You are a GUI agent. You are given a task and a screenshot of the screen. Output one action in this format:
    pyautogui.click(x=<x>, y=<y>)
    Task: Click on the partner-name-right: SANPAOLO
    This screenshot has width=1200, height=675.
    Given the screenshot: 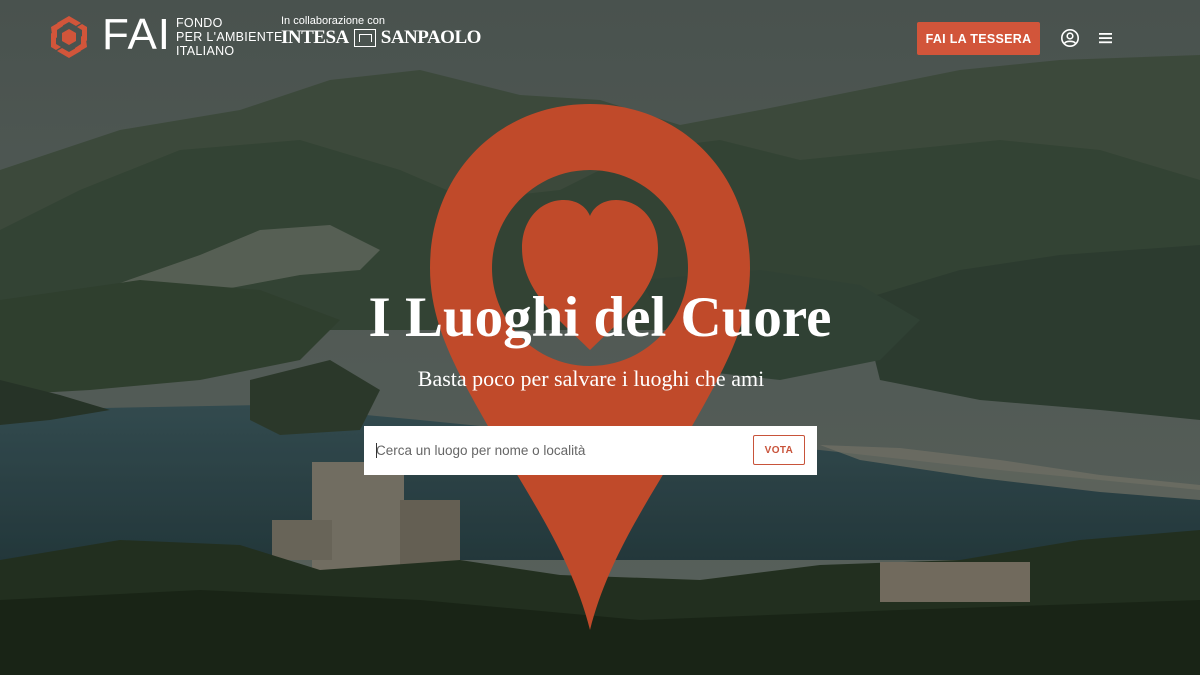 What is the action you would take?
    pyautogui.click(x=431, y=37)
    